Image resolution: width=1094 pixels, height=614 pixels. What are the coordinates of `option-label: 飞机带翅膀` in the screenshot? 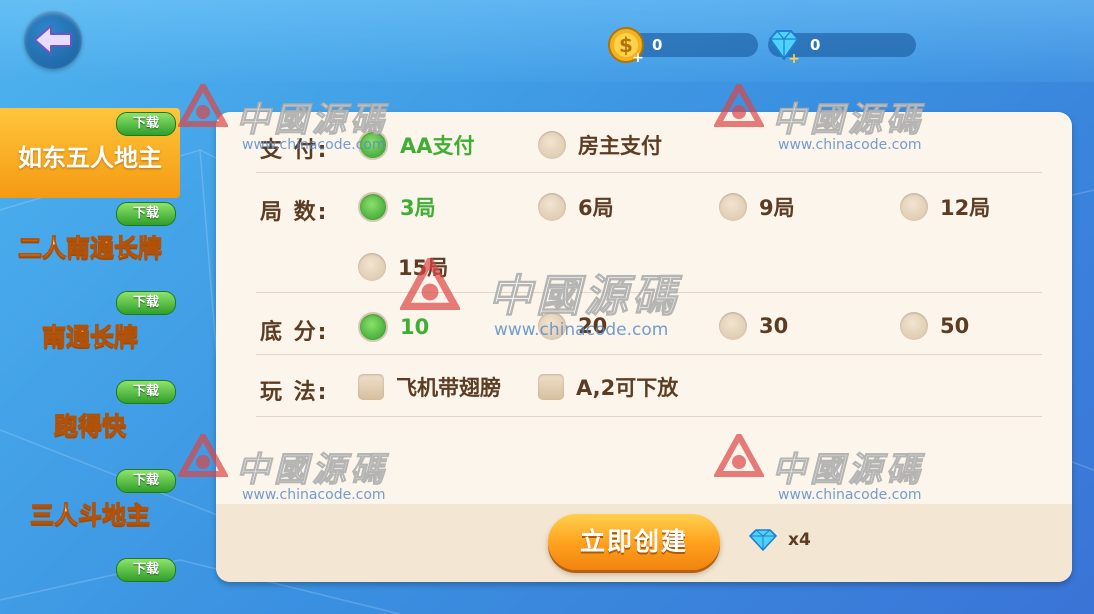 It's located at (448, 388).